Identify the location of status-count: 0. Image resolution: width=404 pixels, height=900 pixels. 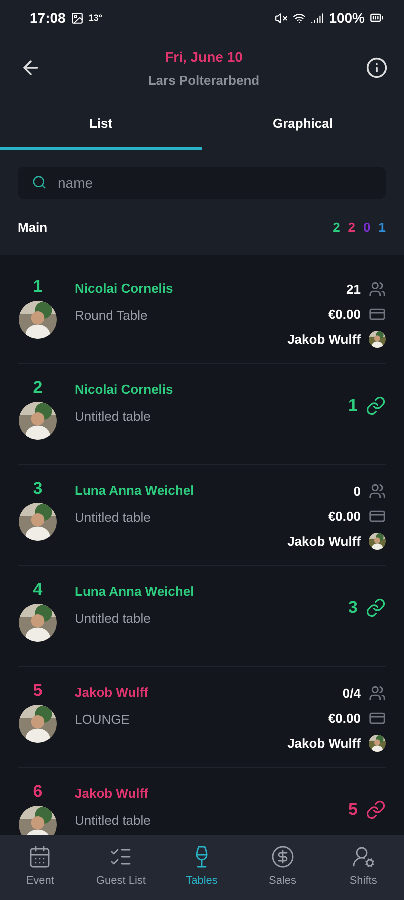
(367, 227).